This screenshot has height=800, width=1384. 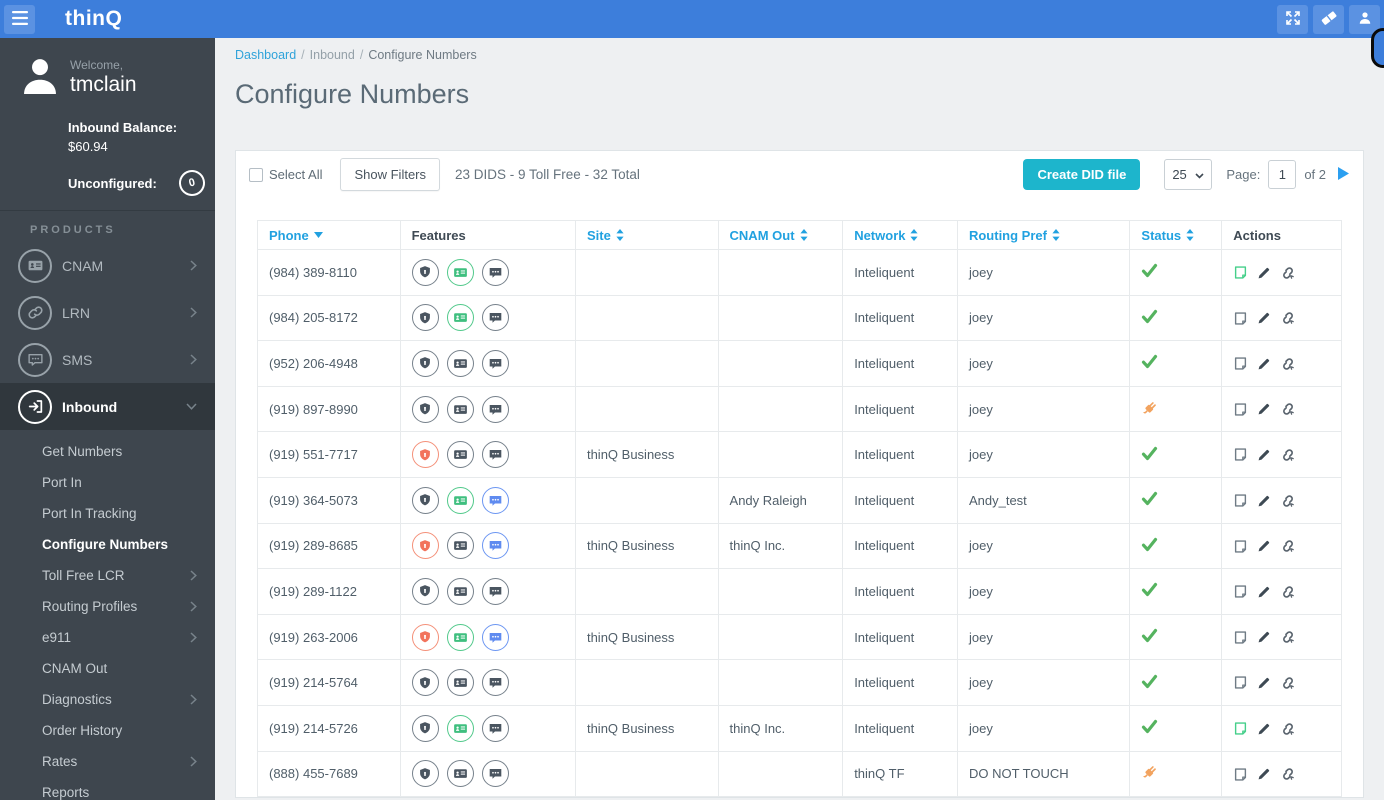 What do you see at coordinates (107, 359) in the screenshot?
I see `sidebar-item-sms: SMS` at bounding box center [107, 359].